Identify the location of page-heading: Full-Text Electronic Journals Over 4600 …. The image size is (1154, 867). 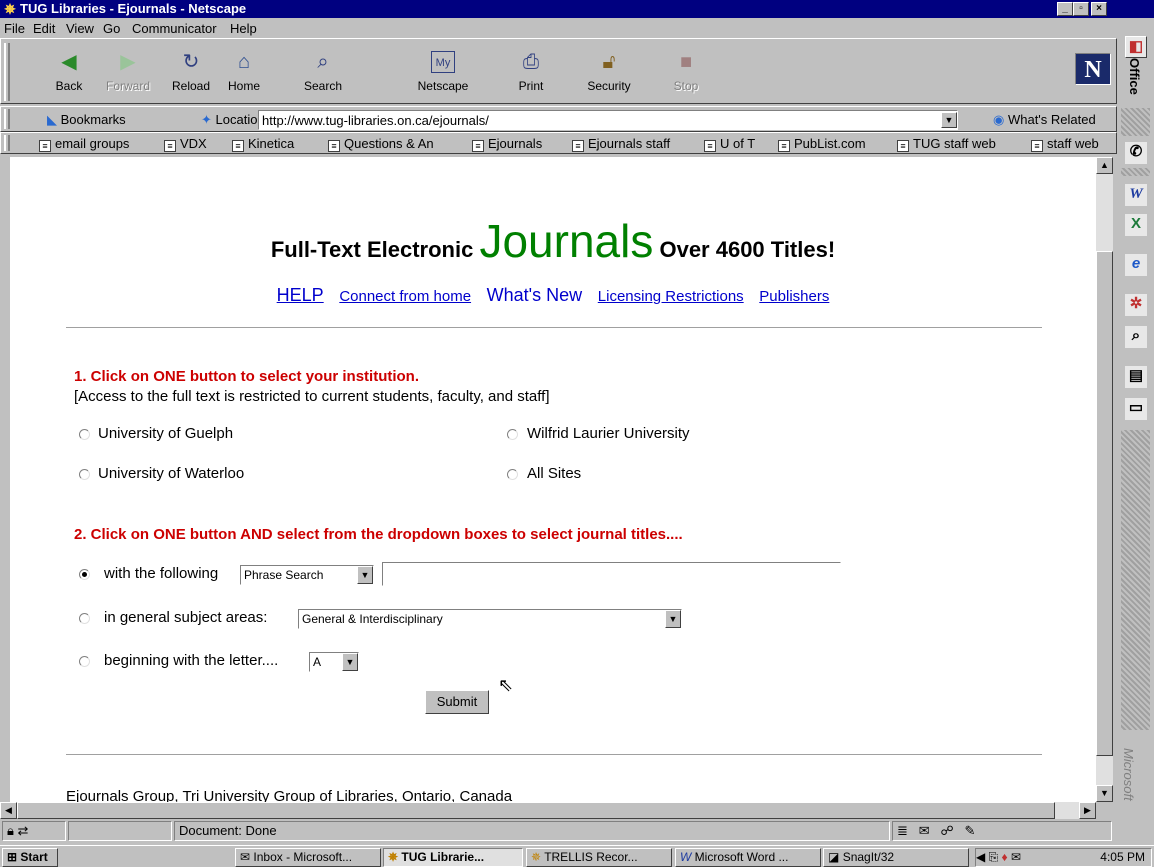
(553, 241).